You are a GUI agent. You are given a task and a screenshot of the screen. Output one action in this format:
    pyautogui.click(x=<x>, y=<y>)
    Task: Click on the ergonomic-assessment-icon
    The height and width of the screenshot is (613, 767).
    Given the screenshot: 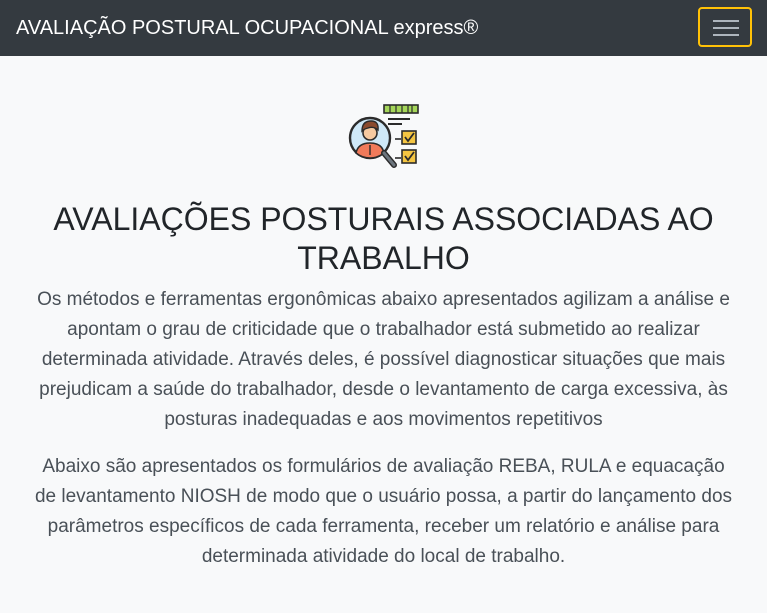 What is the action you would take?
    pyautogui.click(x=383, y=136)
    